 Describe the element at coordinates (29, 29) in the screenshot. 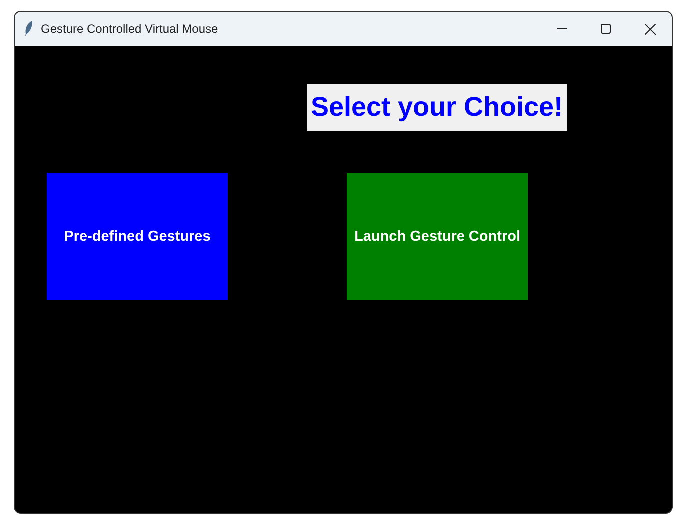

I see `feather-icon` at that location.